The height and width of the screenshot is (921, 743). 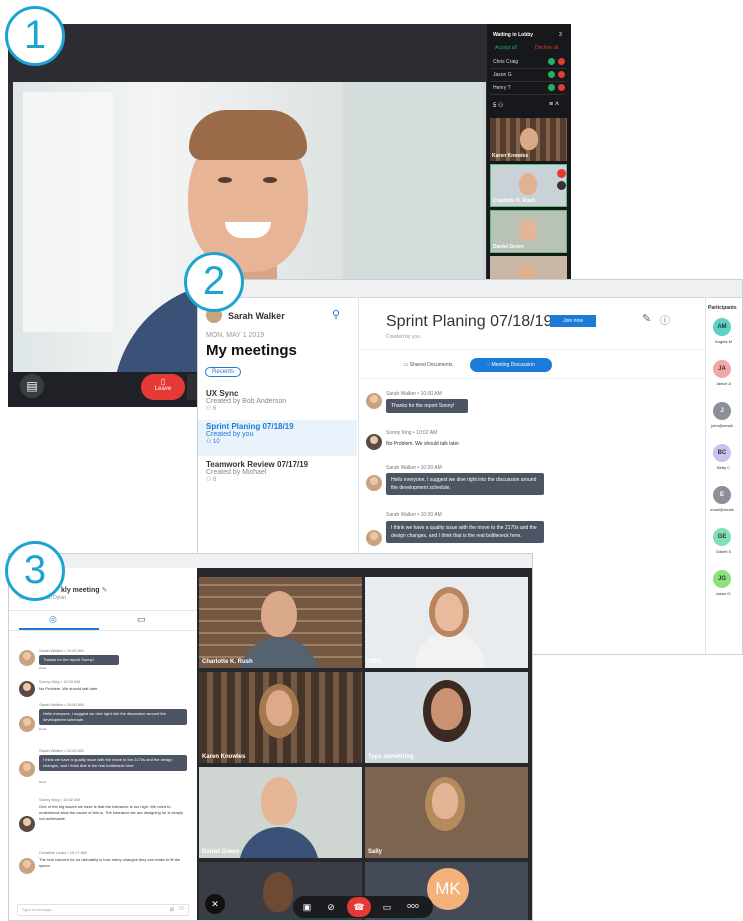 I want to click on emoji-icon: ☺, so click(x=181, y=908).